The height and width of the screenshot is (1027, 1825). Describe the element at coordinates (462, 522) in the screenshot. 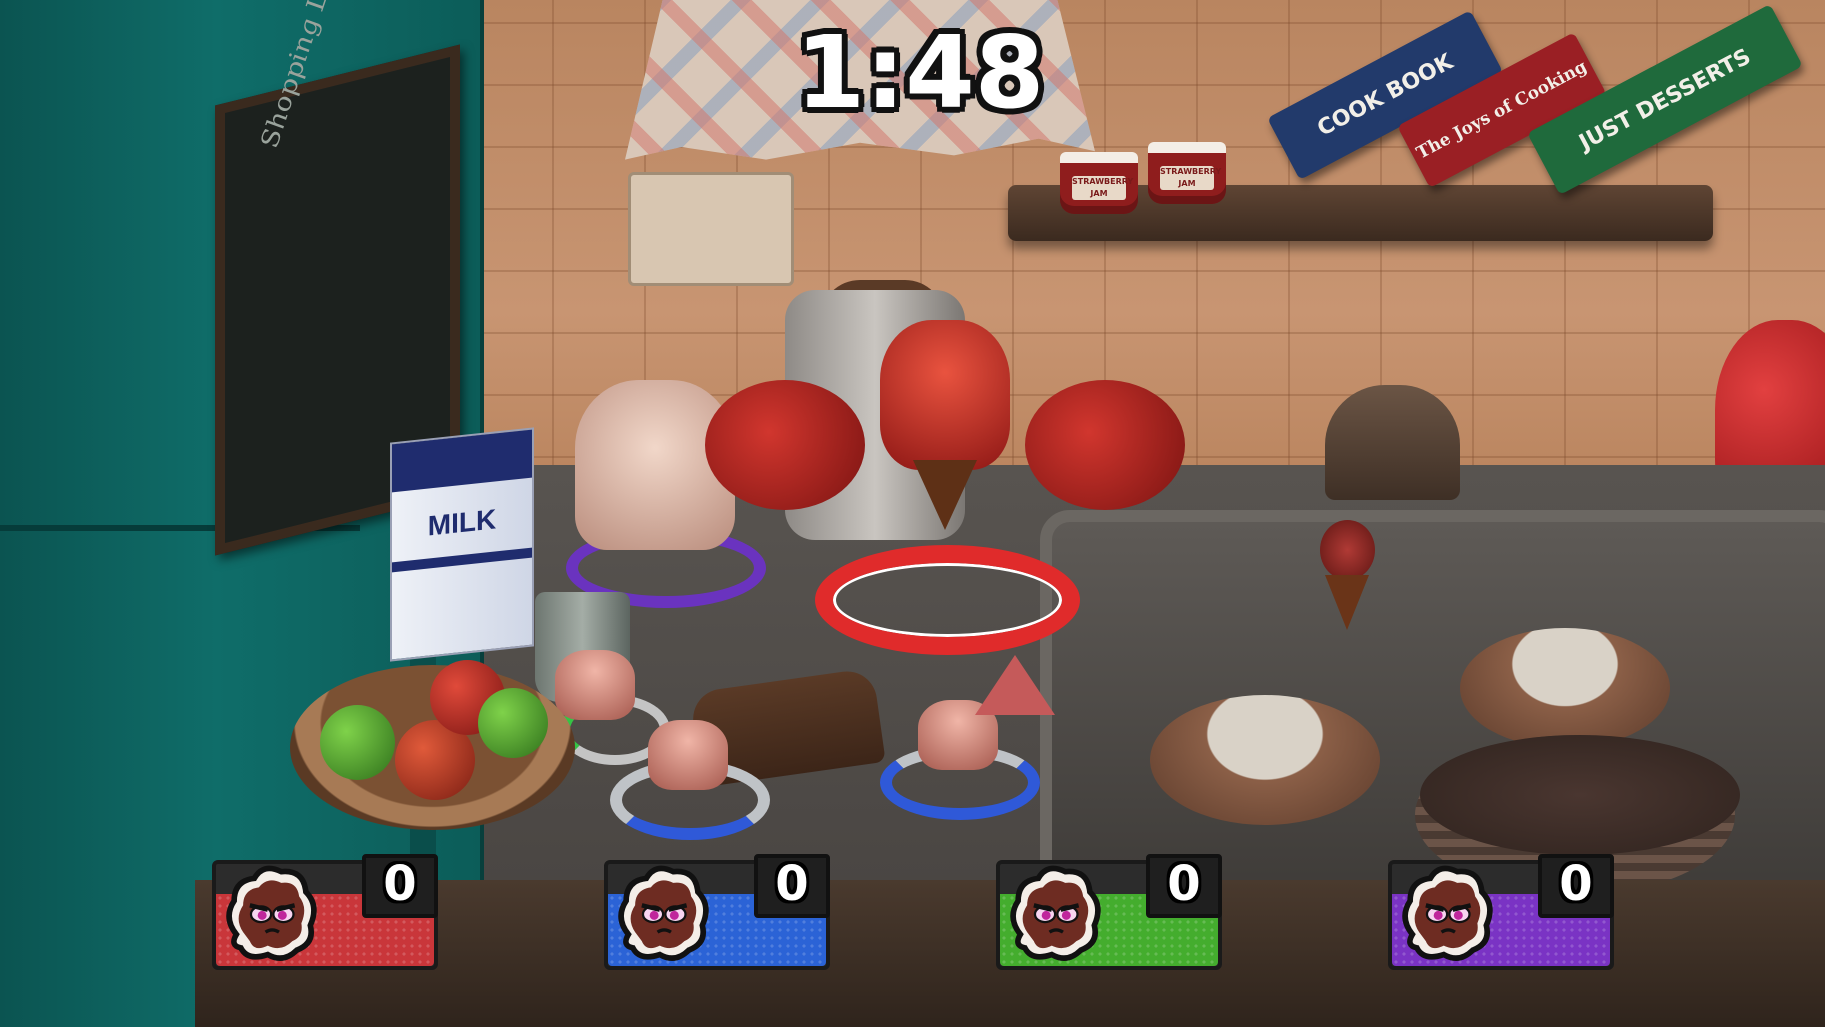

I see `milk-label: MILK` at that location.